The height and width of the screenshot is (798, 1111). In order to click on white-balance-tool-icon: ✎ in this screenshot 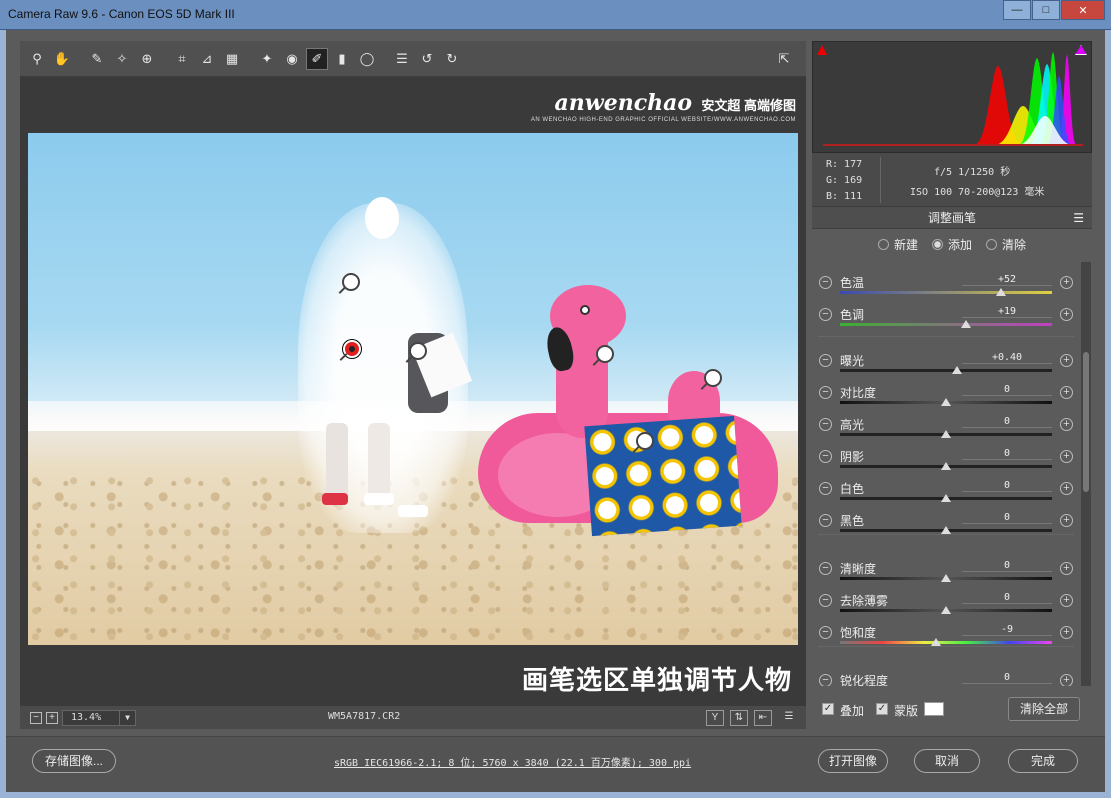, I will do `click(97, 59)`.